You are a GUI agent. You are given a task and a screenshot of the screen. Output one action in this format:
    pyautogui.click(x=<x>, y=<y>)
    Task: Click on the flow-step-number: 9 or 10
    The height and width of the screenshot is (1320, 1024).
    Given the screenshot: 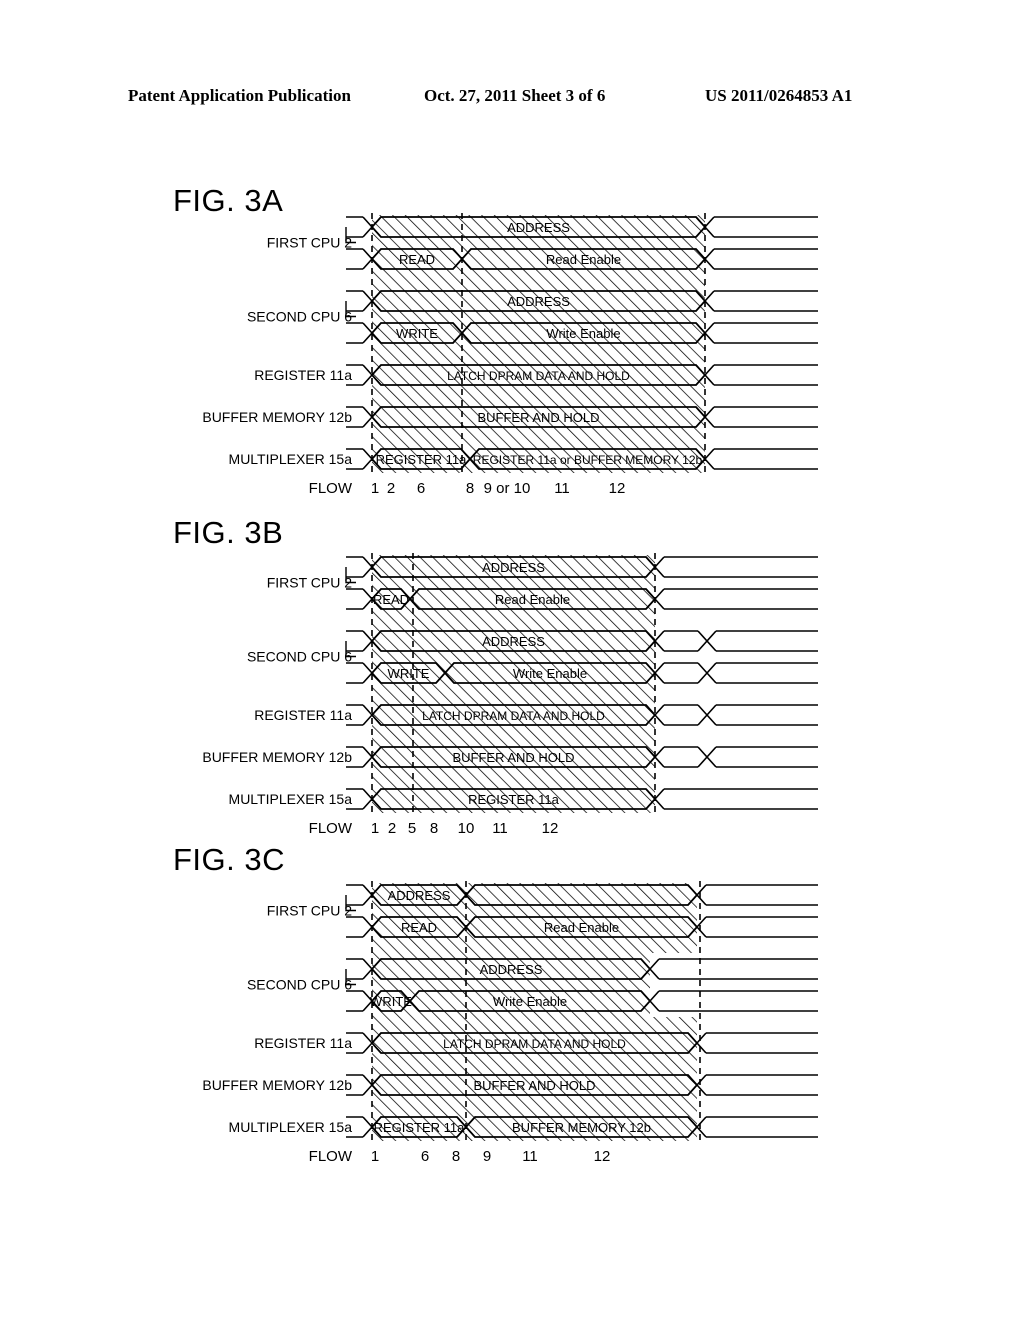 What is the action you would take?
    pyautogui.click(x=507, y=488)
    